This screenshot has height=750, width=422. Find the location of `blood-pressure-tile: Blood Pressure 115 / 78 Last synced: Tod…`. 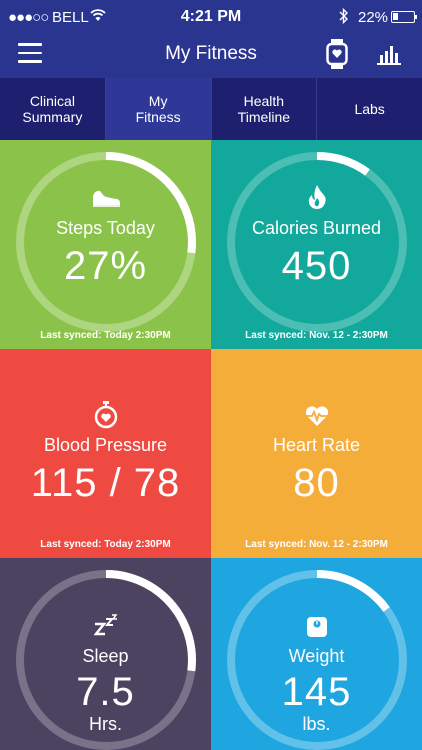

blood-pressure-tile: Blood Pressure 115 / 78 Last synced: Tod… is located at coordinates (105, 453).